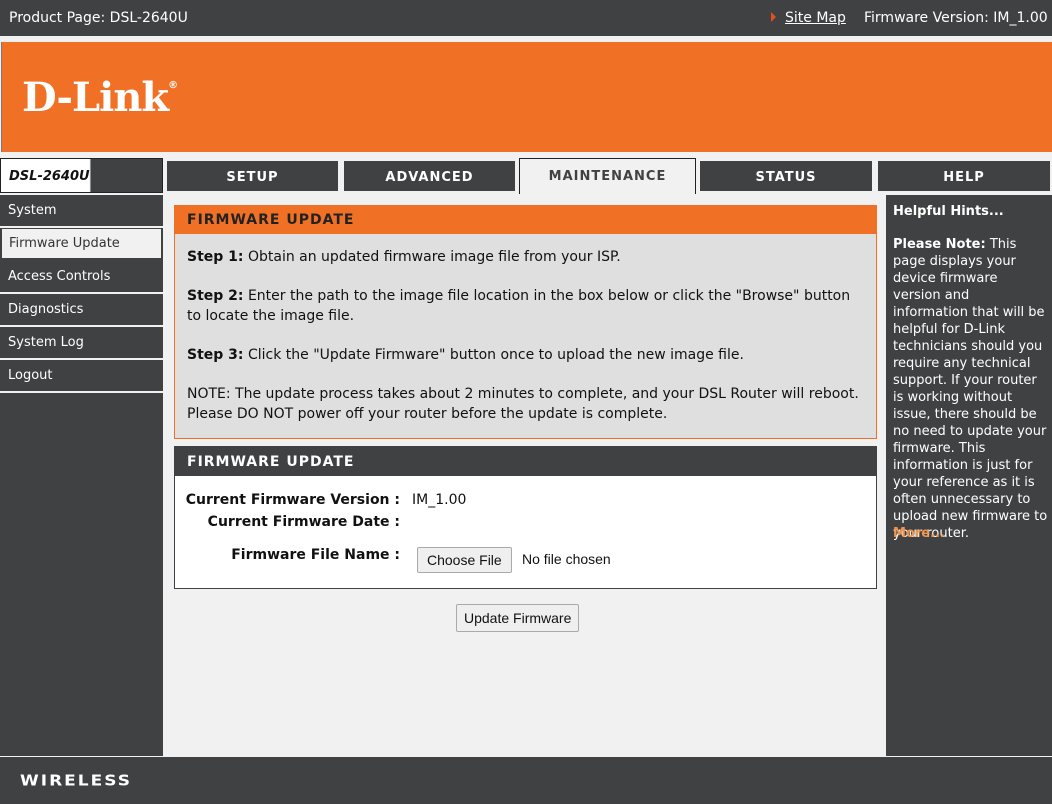 Image resolution: width=1052 pixels, height=804 pixels. What do you see at coordinates (439, 500) in the screenshot?
I see `current-version-value: IM_1.00` at bounding box center [439, 500].